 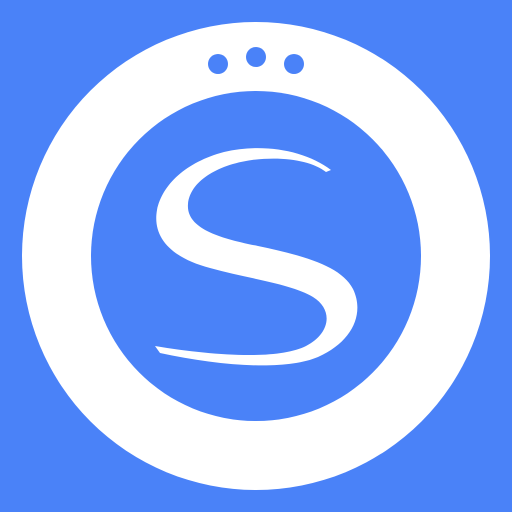 What do you see at coordinates (218, 64) in the screenshot?
I see `ring-dot-left` at bounding box center [218, 64].